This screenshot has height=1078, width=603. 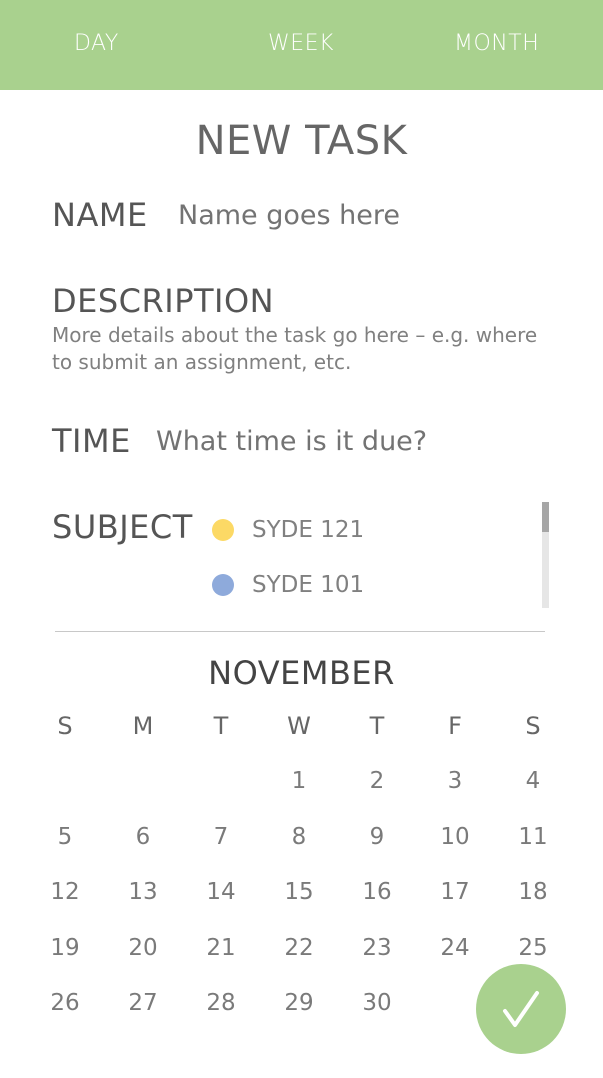 I want to click on calendar-day: 7, so click(x=221, y=837).